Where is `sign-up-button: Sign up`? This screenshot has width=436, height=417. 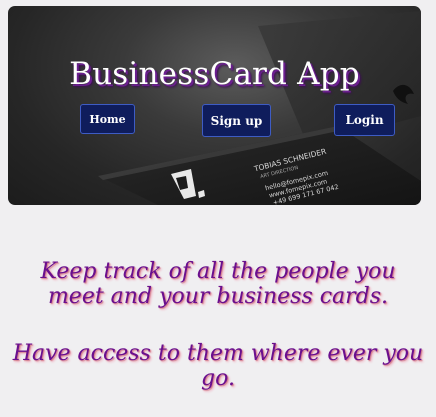 sign-up-button: Sign up is located at coordinates (236, 120).